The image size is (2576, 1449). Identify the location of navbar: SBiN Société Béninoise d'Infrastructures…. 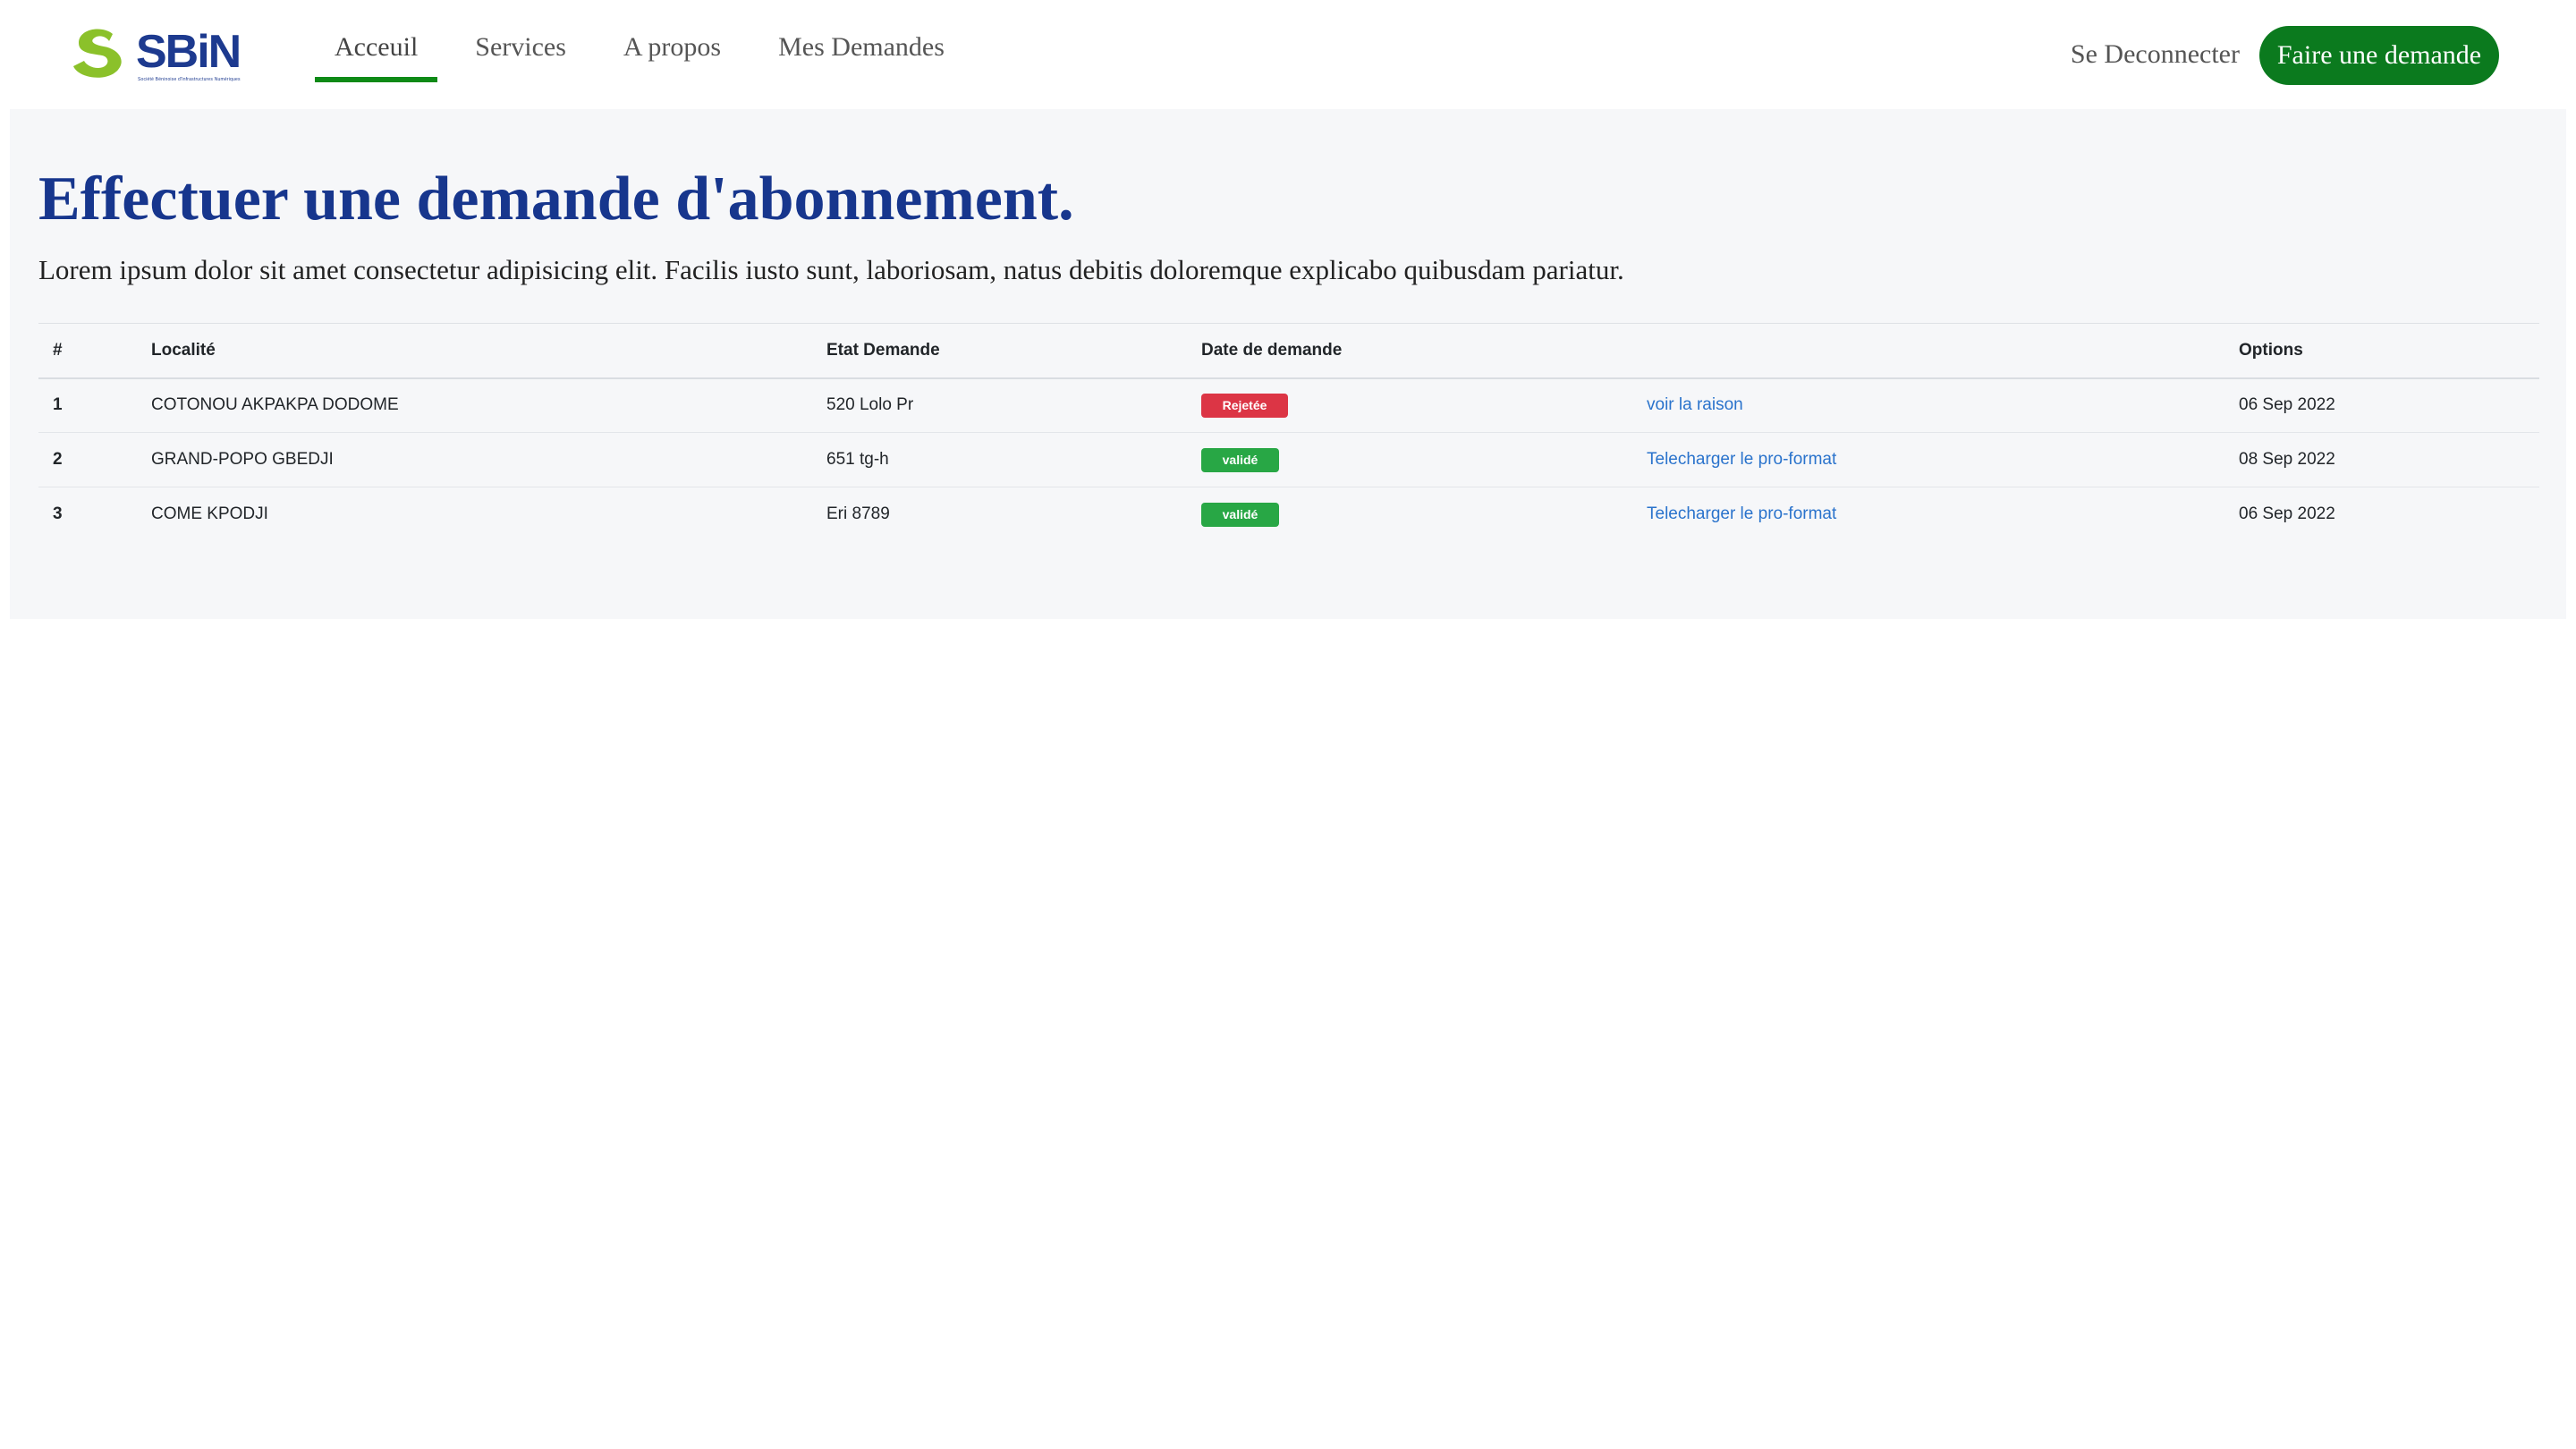
(1288, 54).